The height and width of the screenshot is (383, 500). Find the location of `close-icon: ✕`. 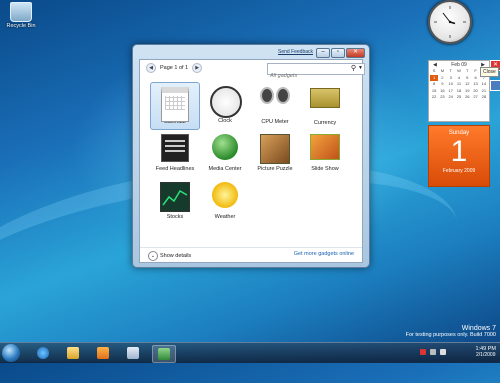

close-icon: ✕ is located at coordinates (355, 52).